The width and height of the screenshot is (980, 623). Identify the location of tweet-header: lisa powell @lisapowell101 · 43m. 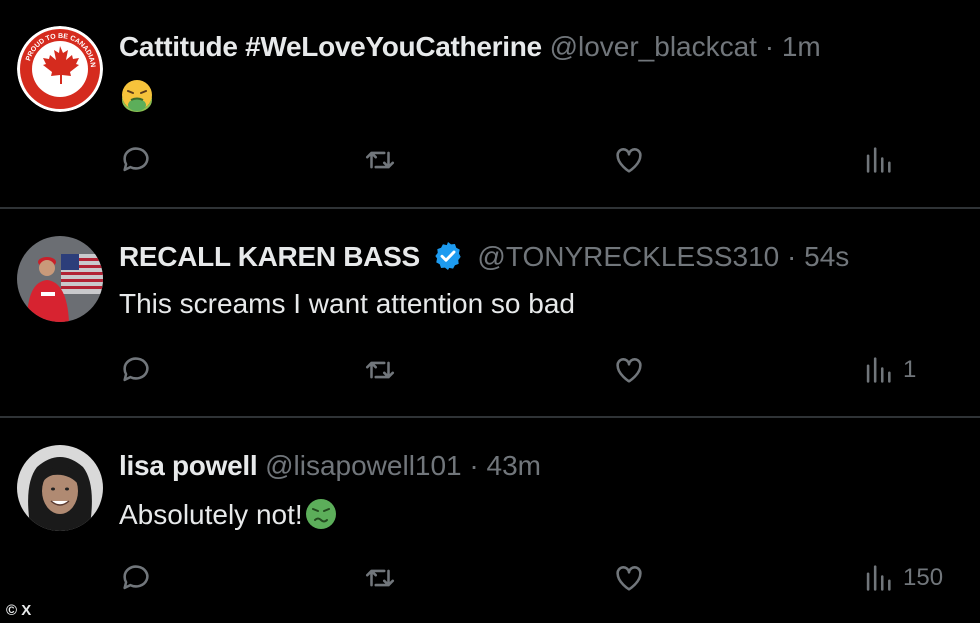
(330, 466).